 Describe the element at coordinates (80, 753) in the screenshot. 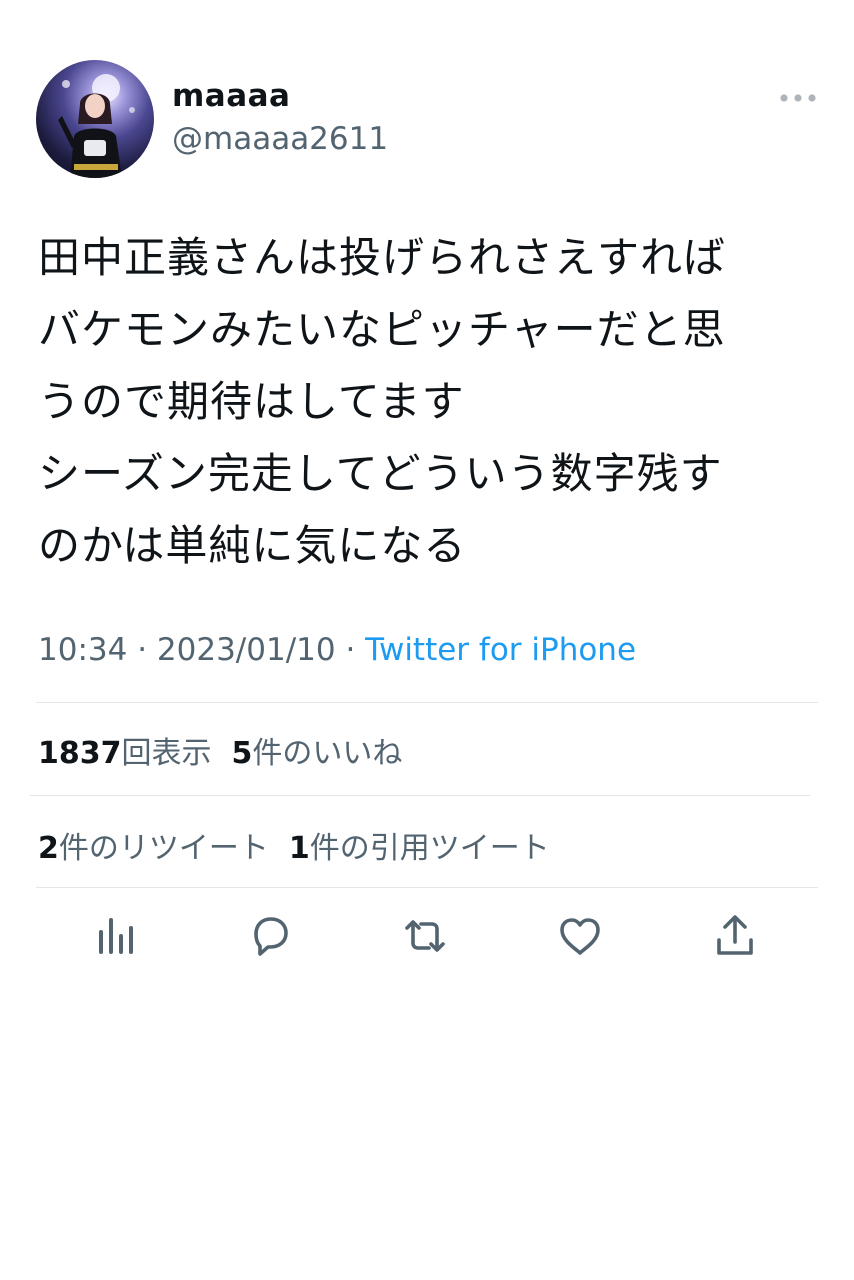

I see `views-count: 1837` at that location.